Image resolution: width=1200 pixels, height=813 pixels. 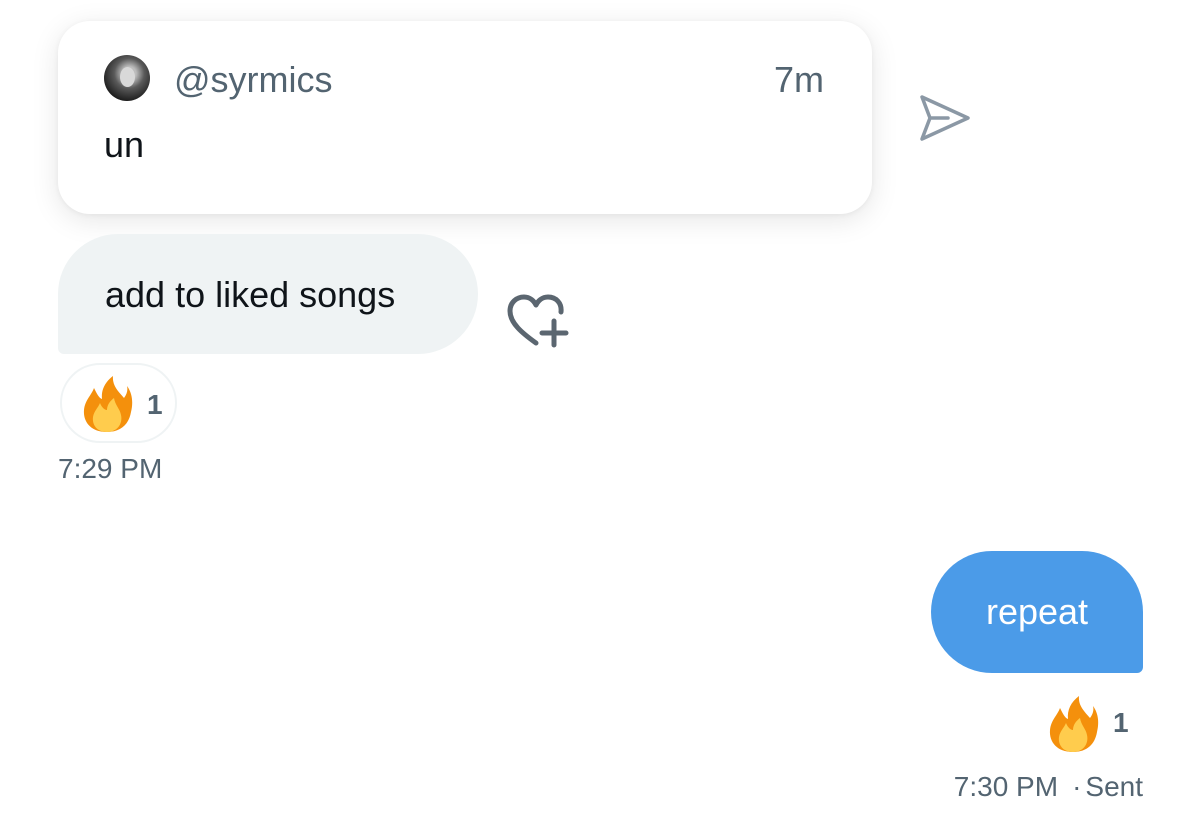 I want to click on received-message-text: add to liked songs, so click(x=250, y=294).